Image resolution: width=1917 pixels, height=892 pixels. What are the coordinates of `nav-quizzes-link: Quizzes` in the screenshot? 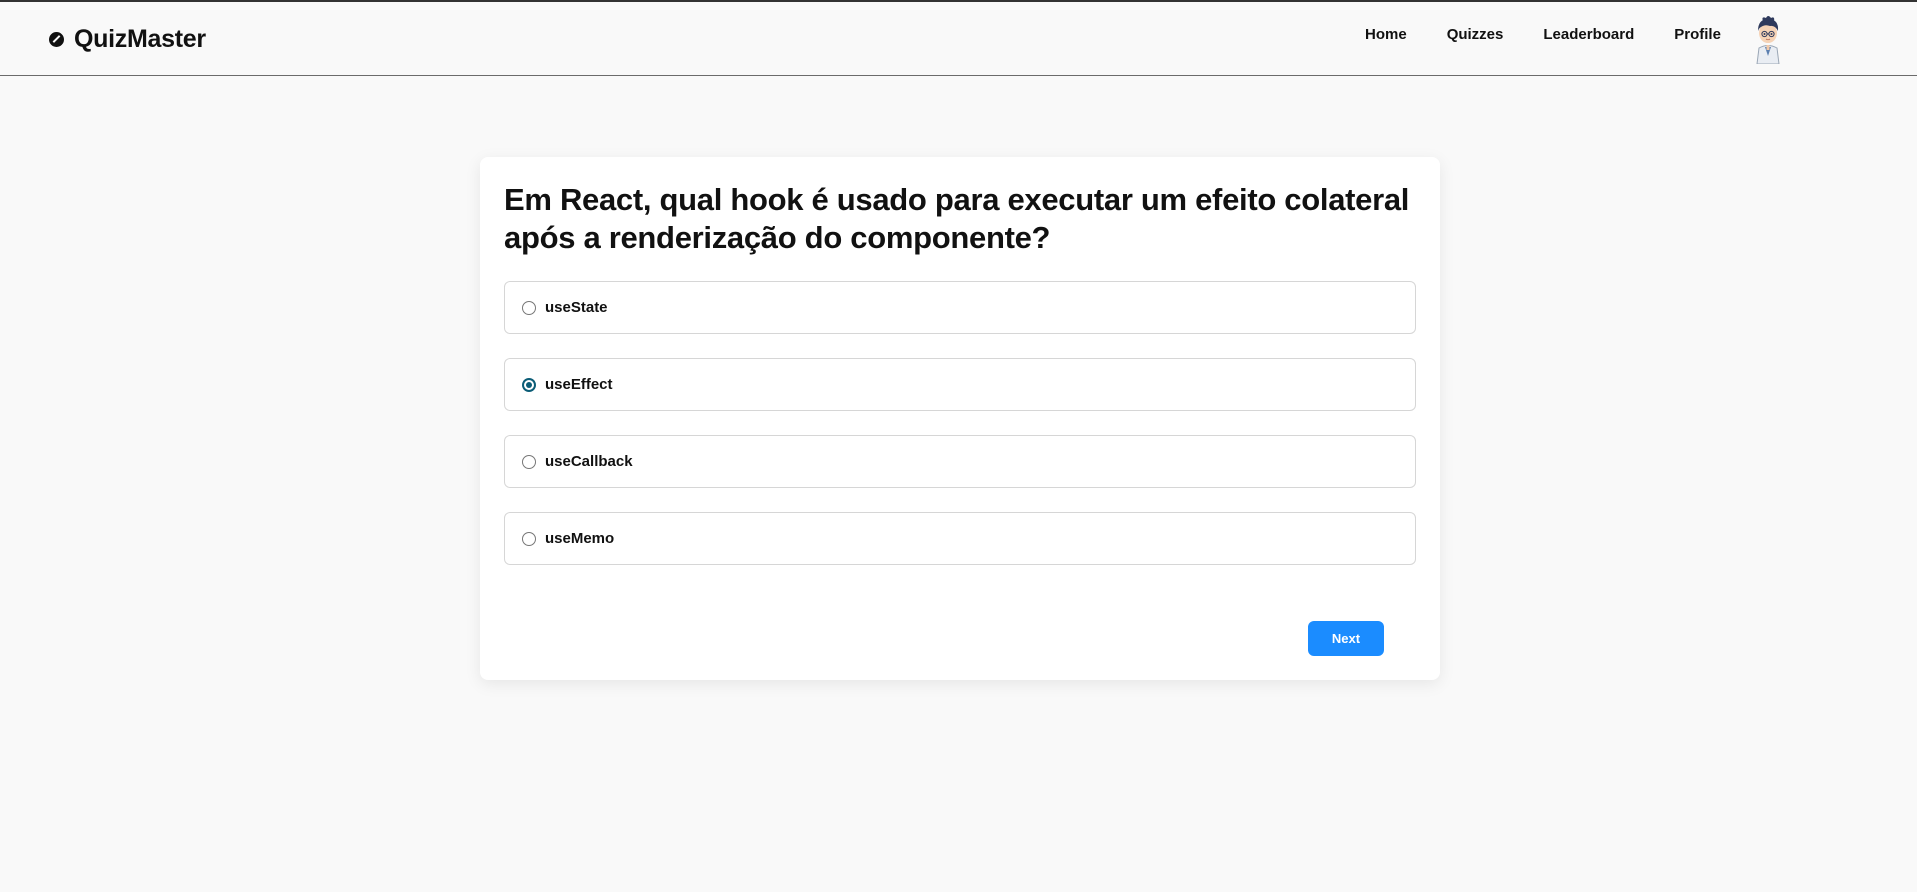 It's located at (1475, 34).